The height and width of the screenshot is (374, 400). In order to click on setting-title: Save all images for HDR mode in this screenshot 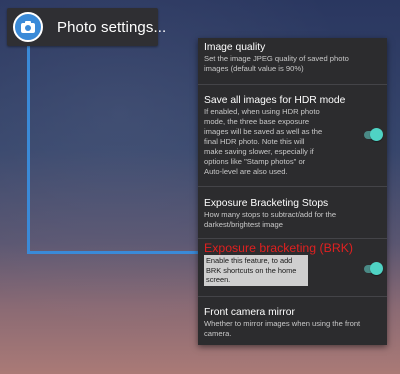, I will do `click(275, 100)`.